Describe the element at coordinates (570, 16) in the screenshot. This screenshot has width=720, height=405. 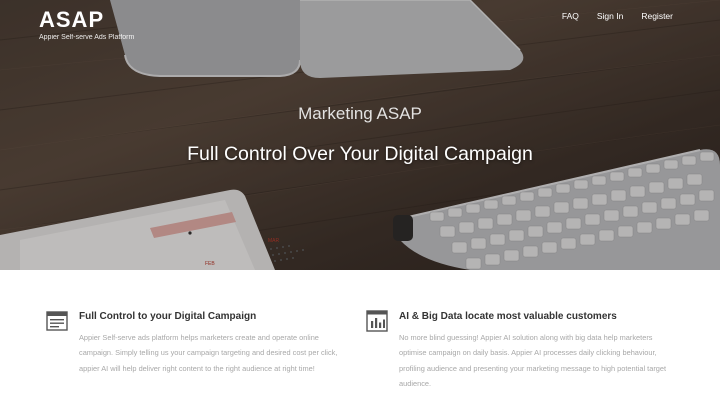
I see `nav-faq-link: FAQ` at that location.